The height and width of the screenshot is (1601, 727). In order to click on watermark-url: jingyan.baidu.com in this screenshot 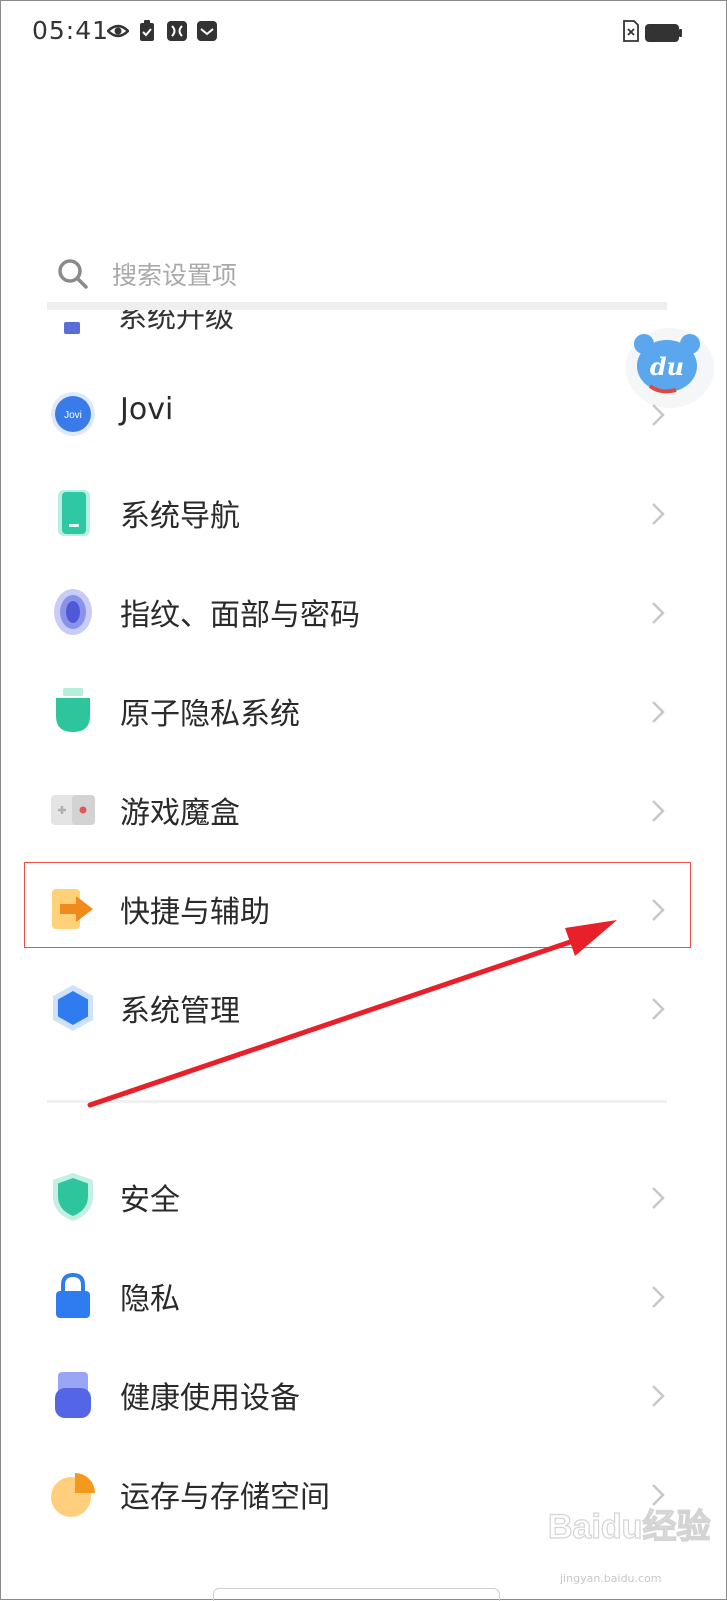, I will do `click(611, 1578)`.